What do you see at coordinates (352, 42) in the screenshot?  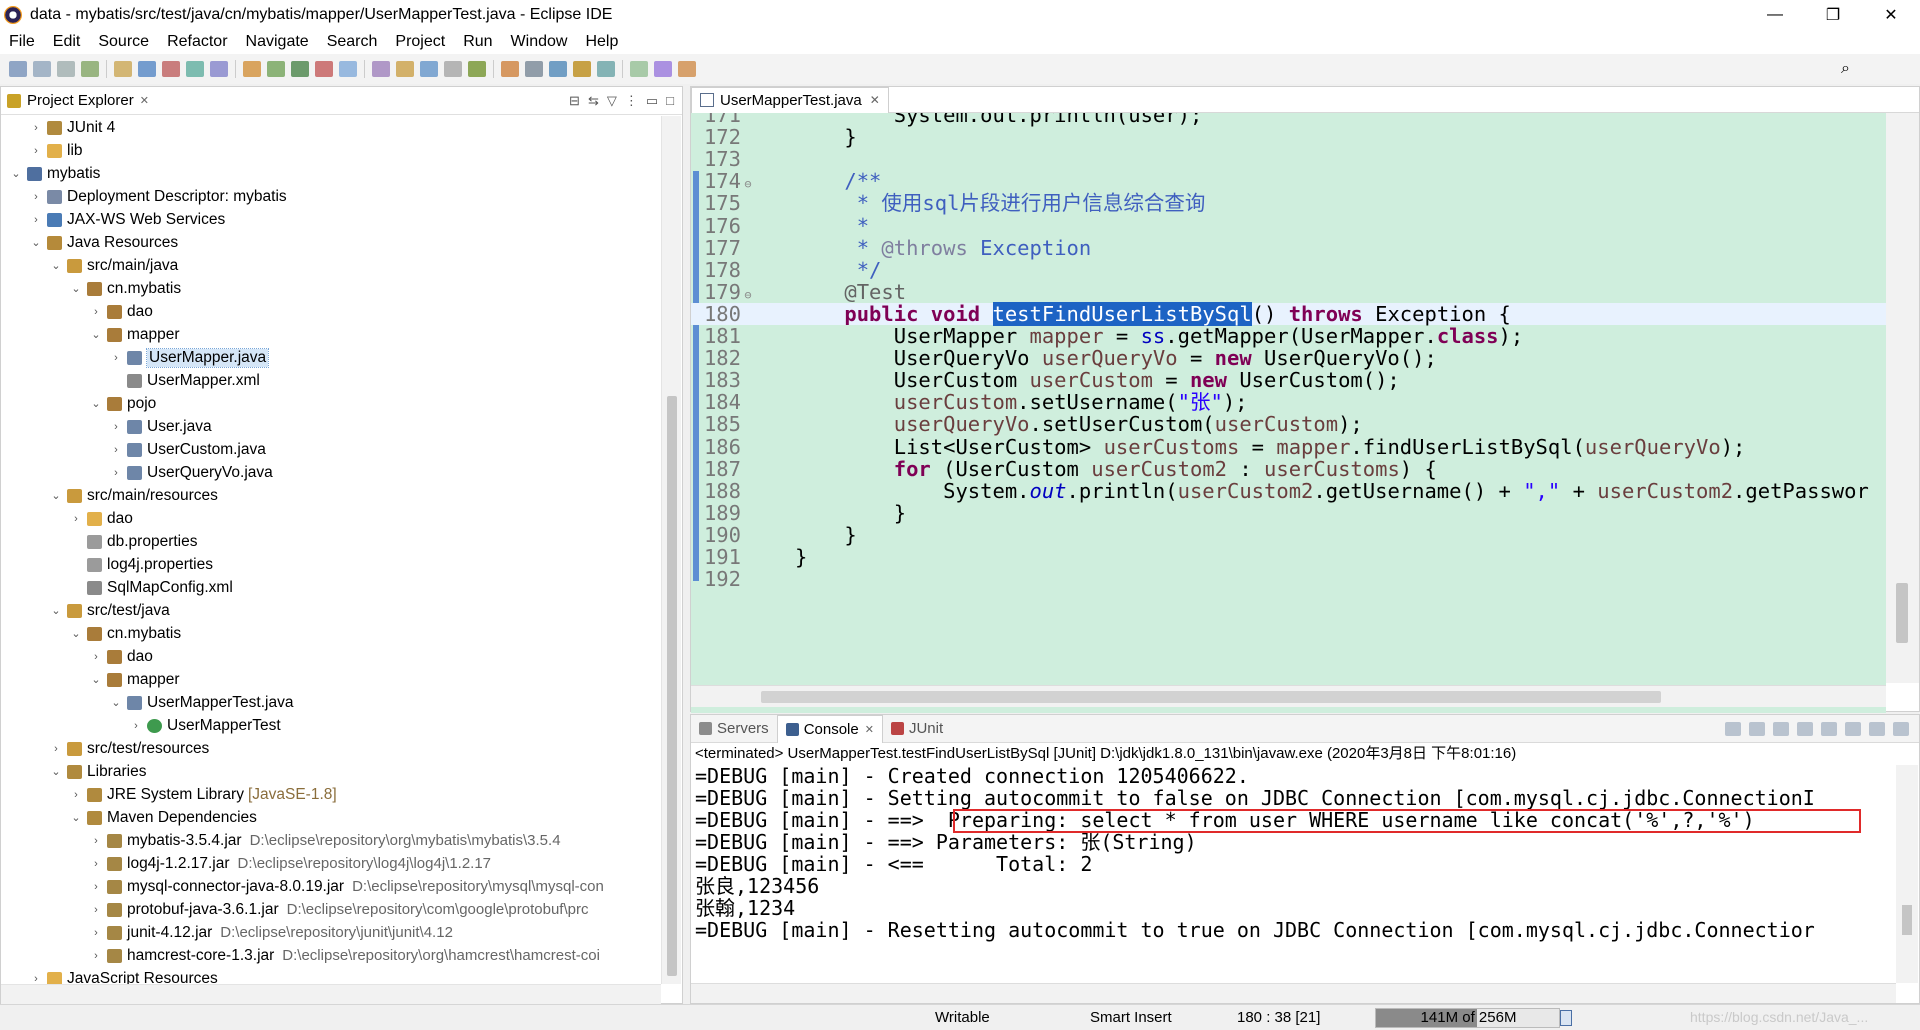 I see `menu-search: Search` at bounding box center [352, 42].